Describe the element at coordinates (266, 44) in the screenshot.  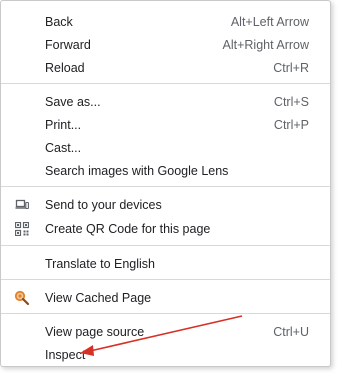
I see `menu-item-forward-shortcut: Alt+Right Arrow` at that location.